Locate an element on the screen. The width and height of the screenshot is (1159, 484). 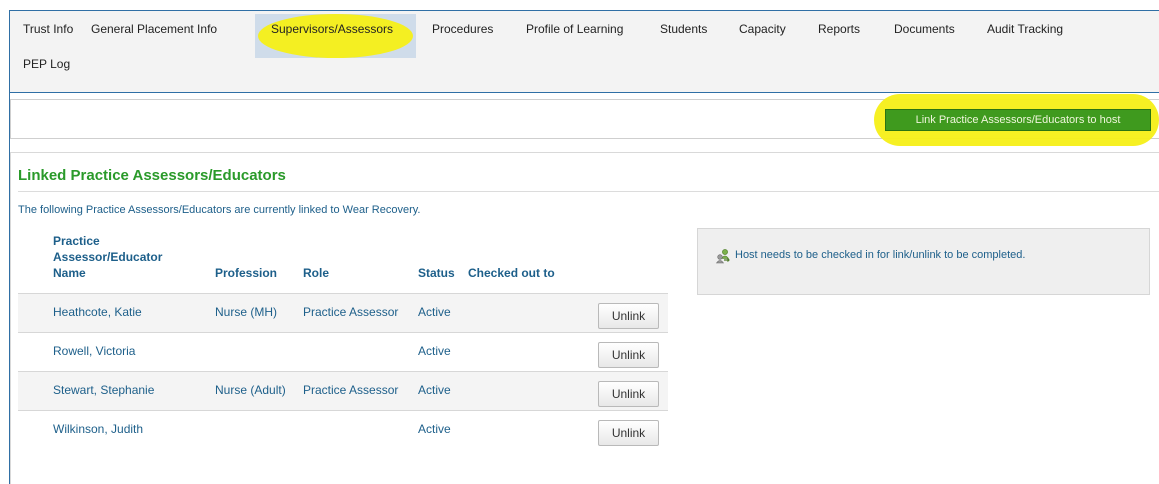
title-divider is located at coordinates (588, 191).